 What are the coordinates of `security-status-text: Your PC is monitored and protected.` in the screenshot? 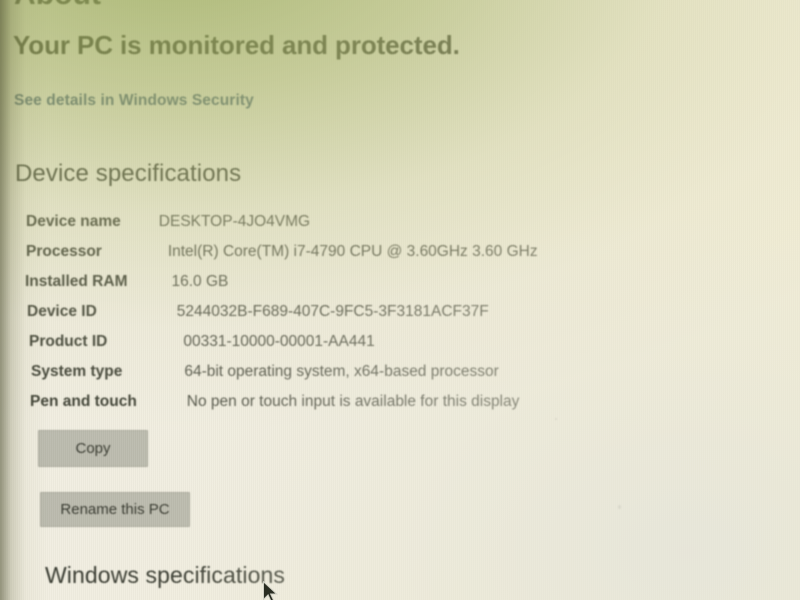 It's located at (236, 45).